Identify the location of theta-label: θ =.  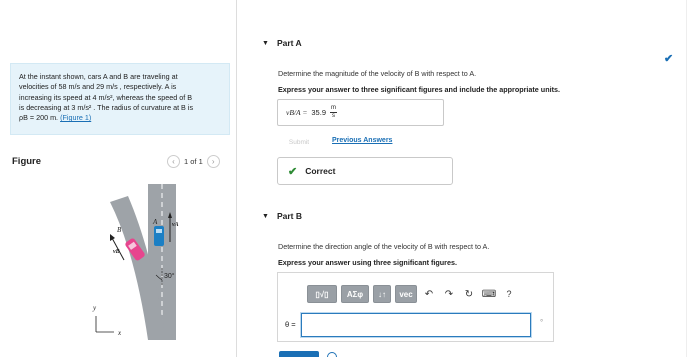
(290, 324).